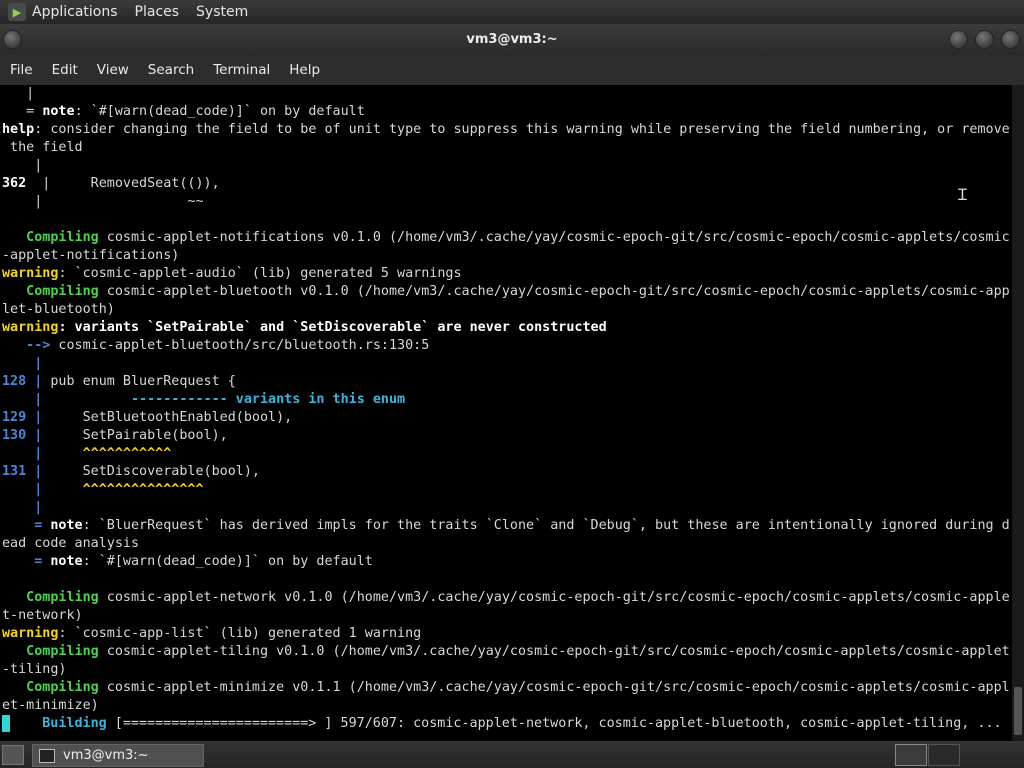  I want to click on minimize-icon, so click(958, 39).